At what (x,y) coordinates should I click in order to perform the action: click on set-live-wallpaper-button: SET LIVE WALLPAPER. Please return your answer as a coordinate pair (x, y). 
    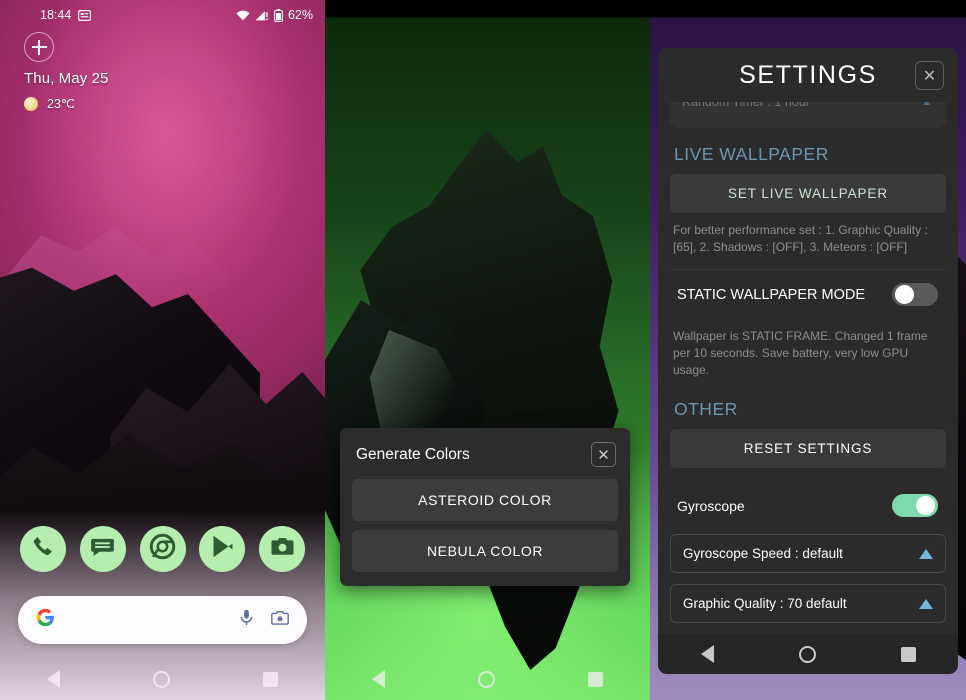
    Looking at the image, I should click on (808, 193).